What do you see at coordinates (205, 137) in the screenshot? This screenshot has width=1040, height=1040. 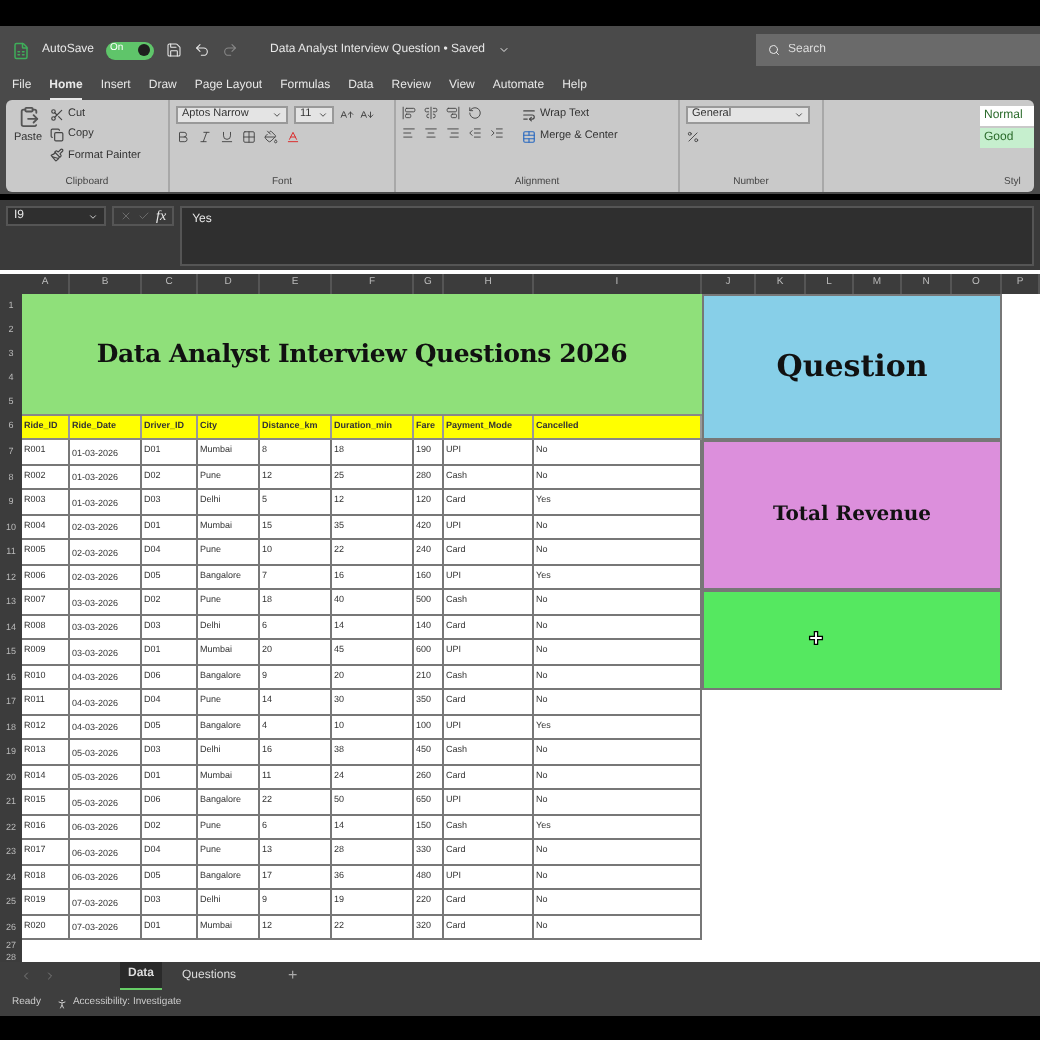 I see `italic-icon` at bounding box center [205, 137].